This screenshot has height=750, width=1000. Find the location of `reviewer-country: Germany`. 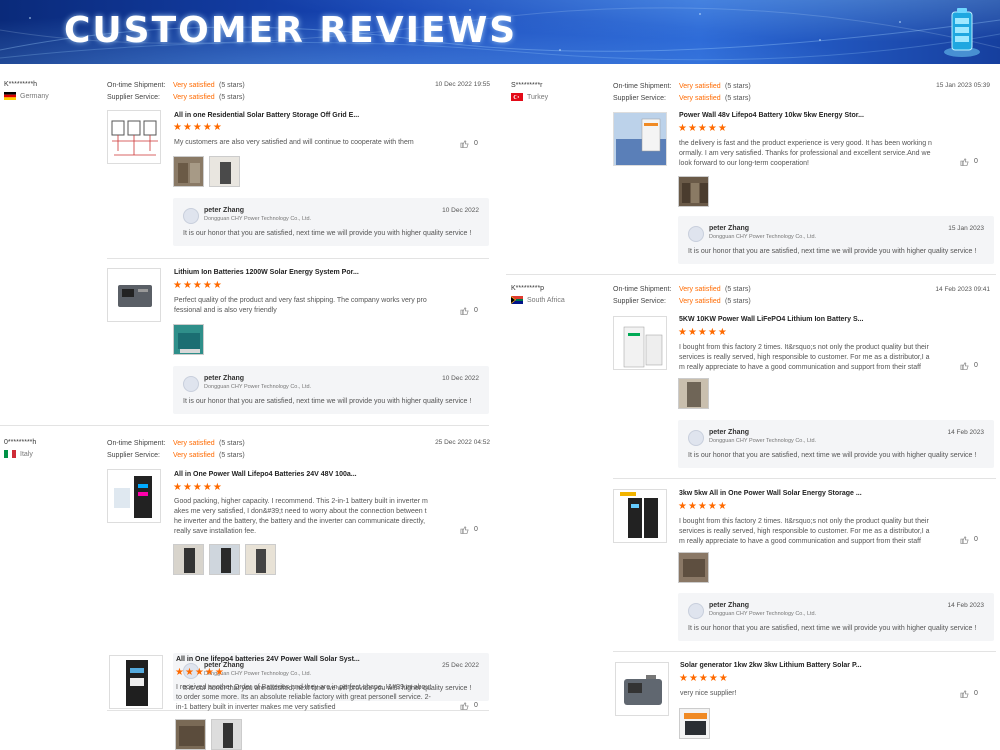

reviewer-country: Germany is located at coordinates (26, 96).